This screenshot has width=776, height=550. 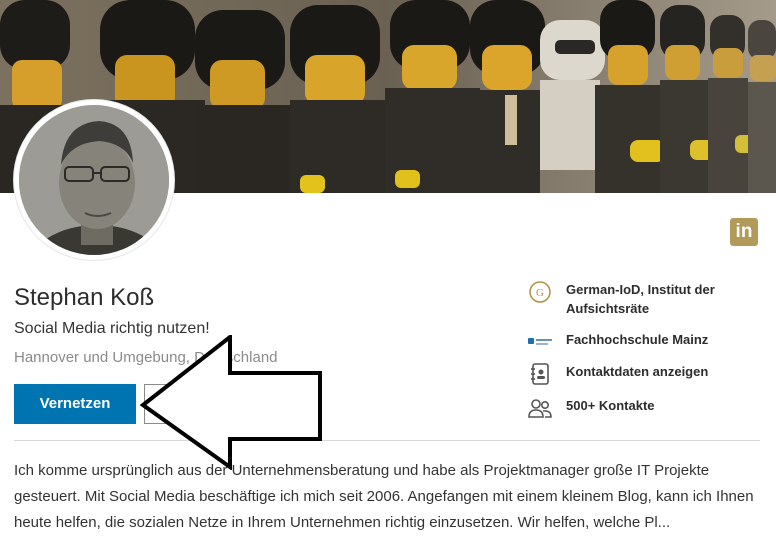 I want to click on profile-photo-frame, so click(x=94, y=180).